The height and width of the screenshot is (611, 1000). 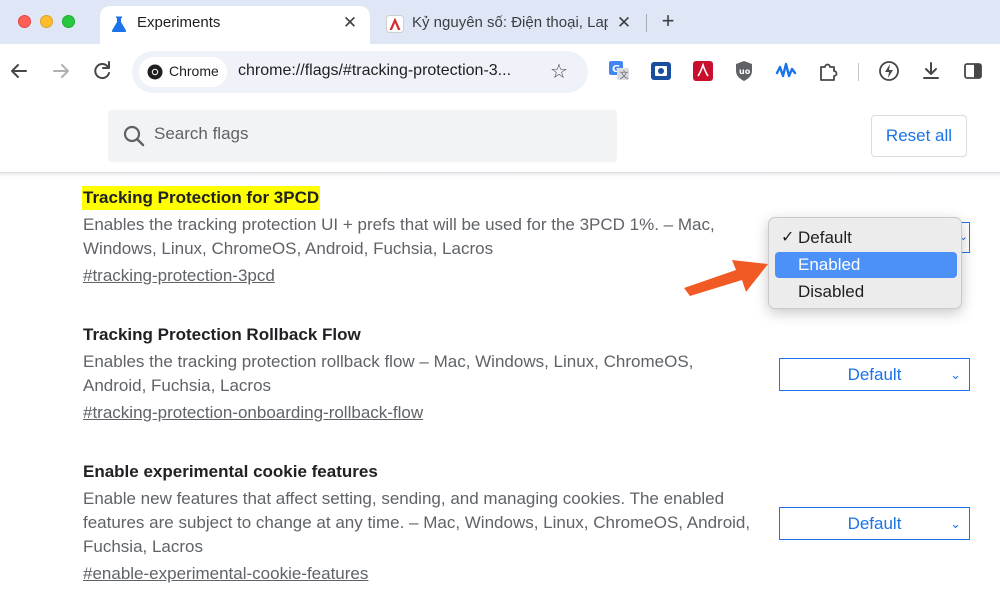 I want to click on flag-title: Tracking Protection for 3PCD, so click(x=201, y=198).